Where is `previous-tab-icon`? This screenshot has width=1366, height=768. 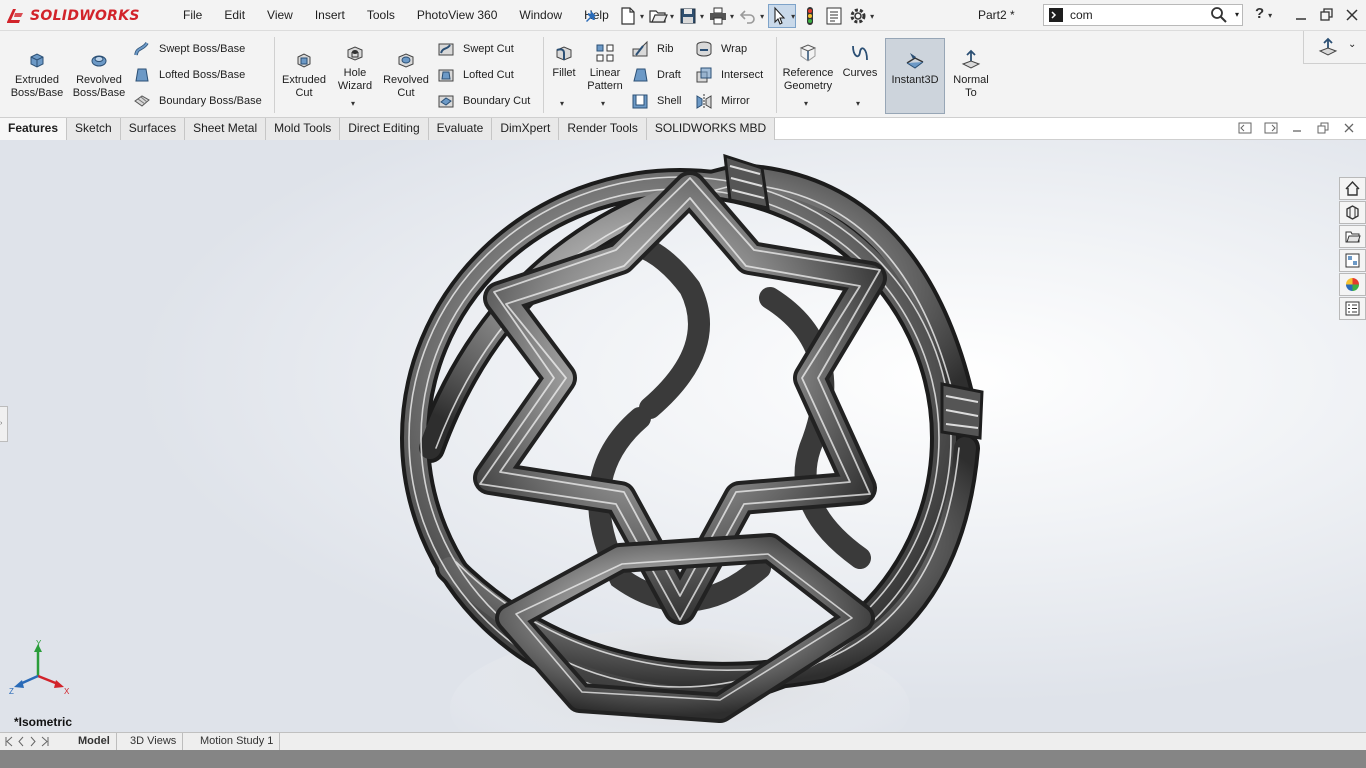 previous-tab-icon is located at coordinates (21, 741).